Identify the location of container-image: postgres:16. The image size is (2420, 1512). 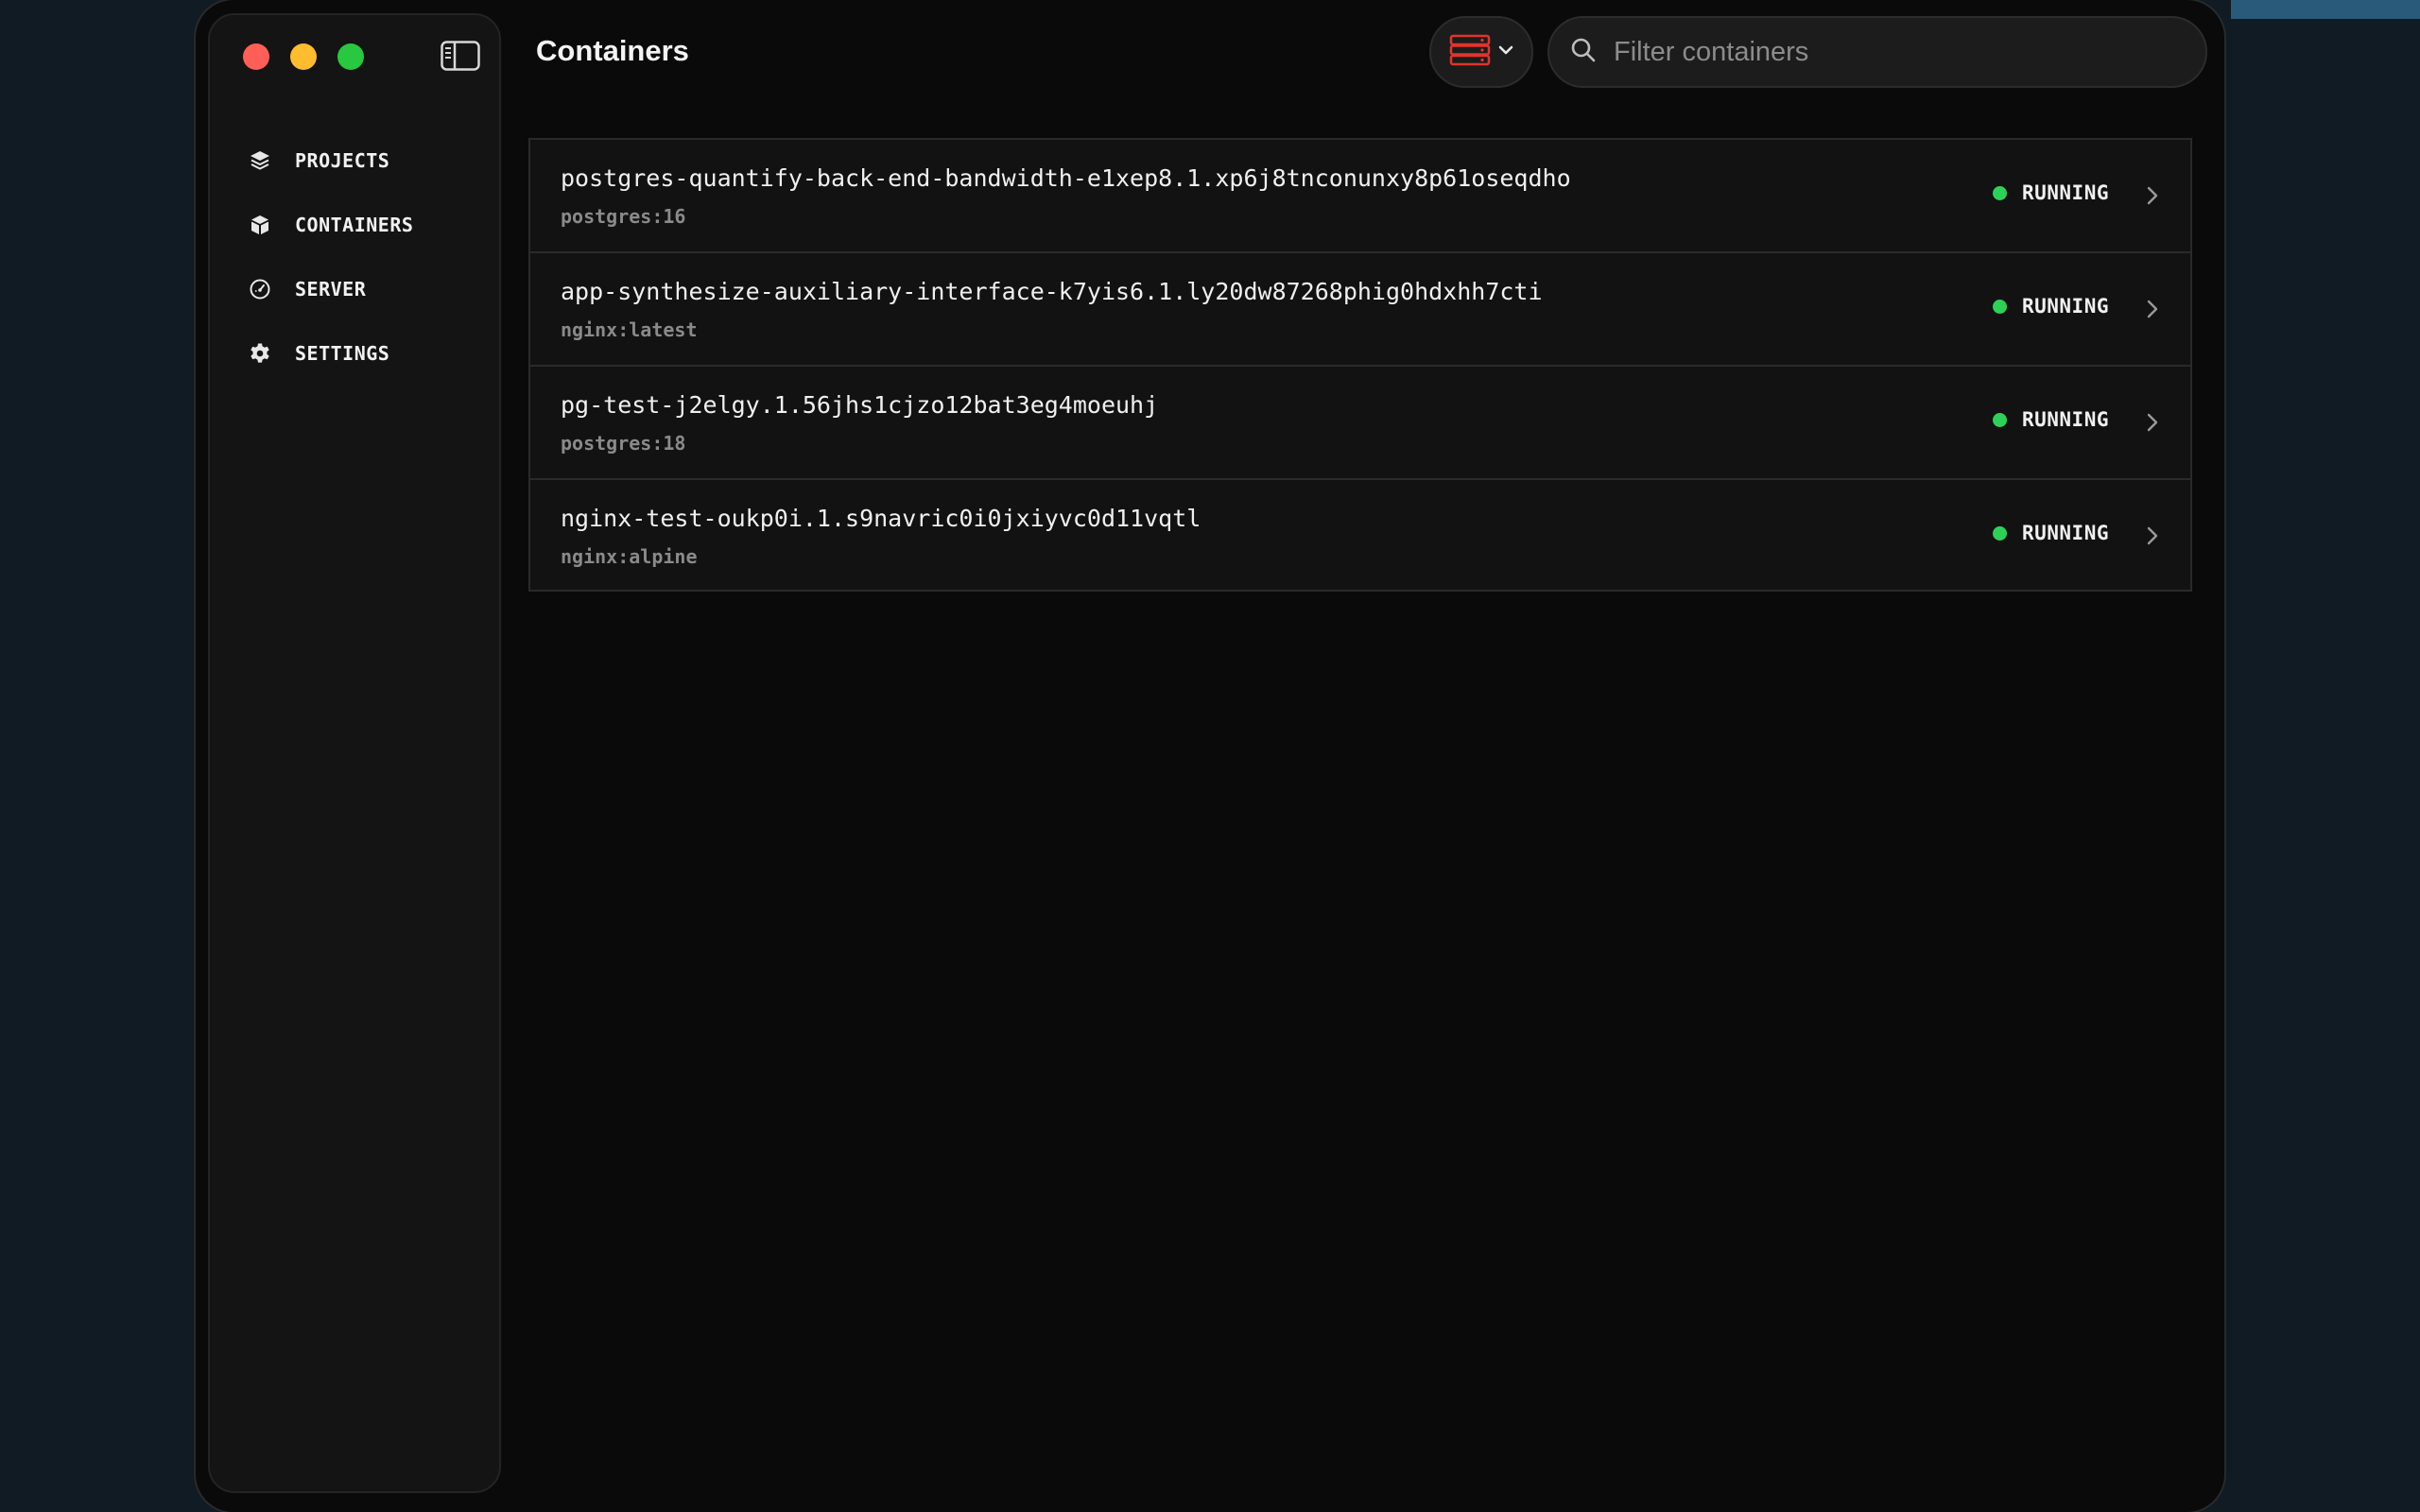
(623, 216).